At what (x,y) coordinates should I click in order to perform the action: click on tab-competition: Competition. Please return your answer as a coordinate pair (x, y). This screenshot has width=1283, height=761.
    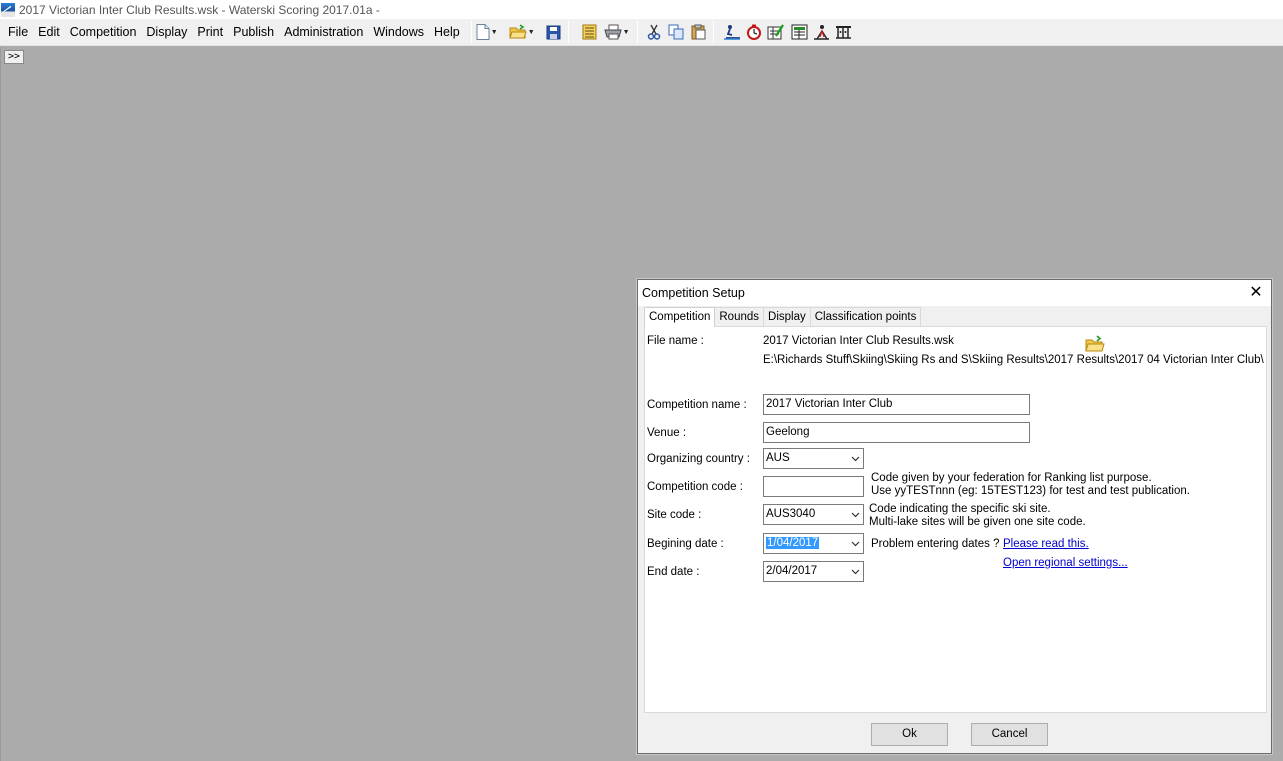
    Looking at the image, I should click on (680, 317).